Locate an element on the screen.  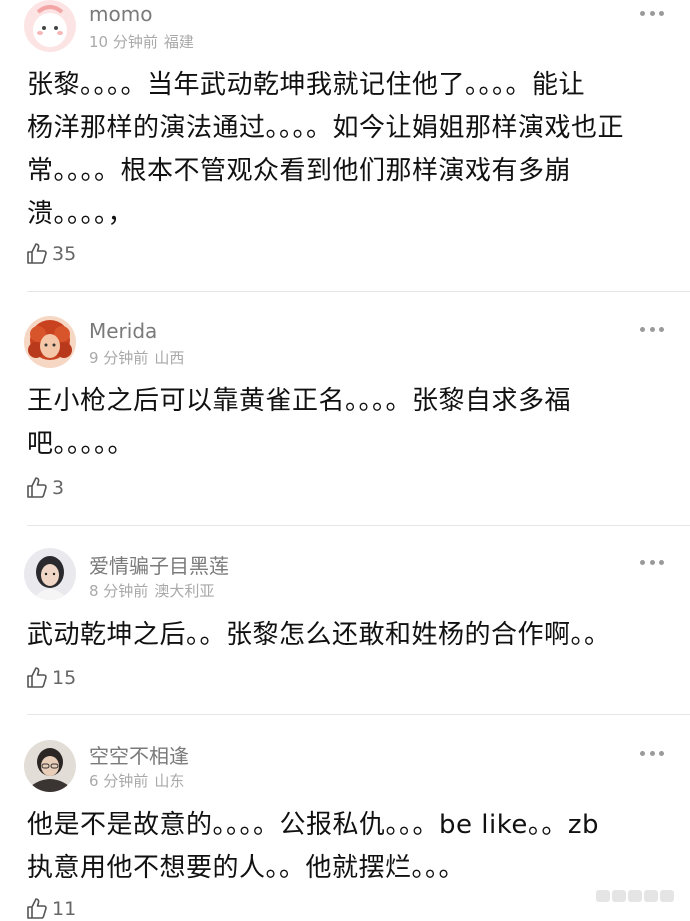
comment-meta: 6 分钟前 山东 is located at coordinates (136, 780).